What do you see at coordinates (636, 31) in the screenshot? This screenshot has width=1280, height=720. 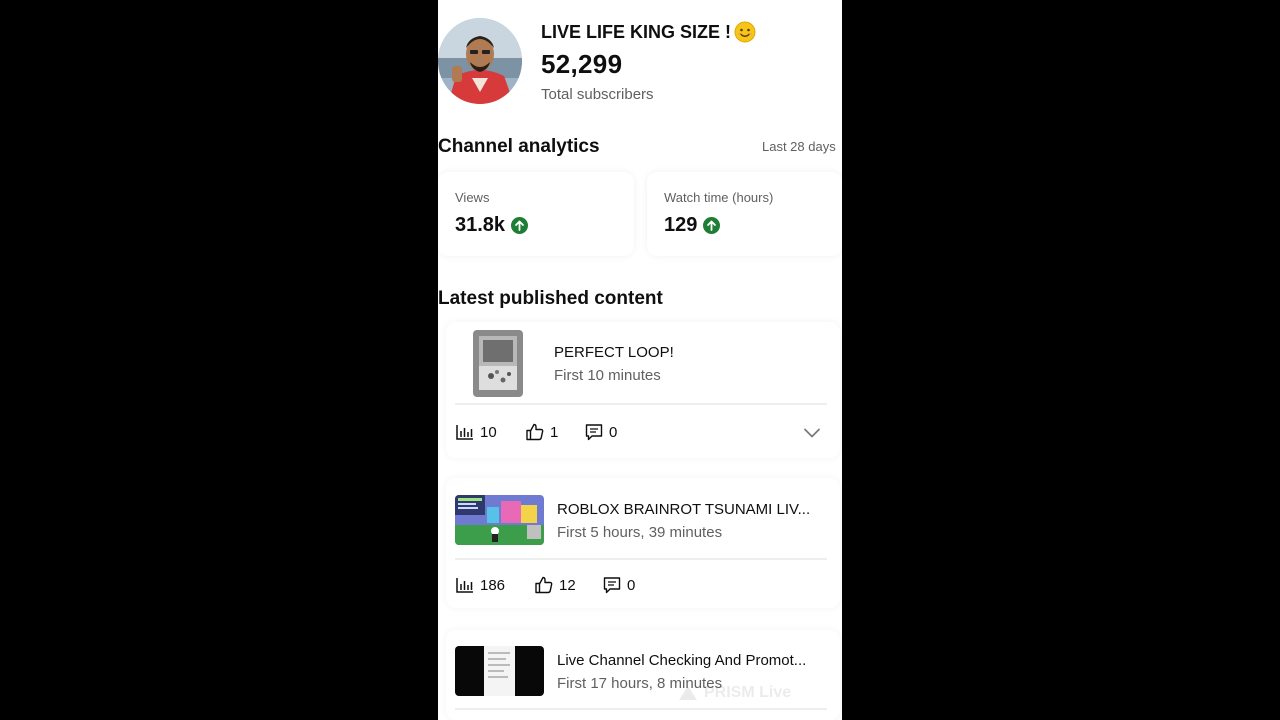 I see `channel-name-text: LIVE LIFE KING SIZE !` at bounding box center [636, 31].